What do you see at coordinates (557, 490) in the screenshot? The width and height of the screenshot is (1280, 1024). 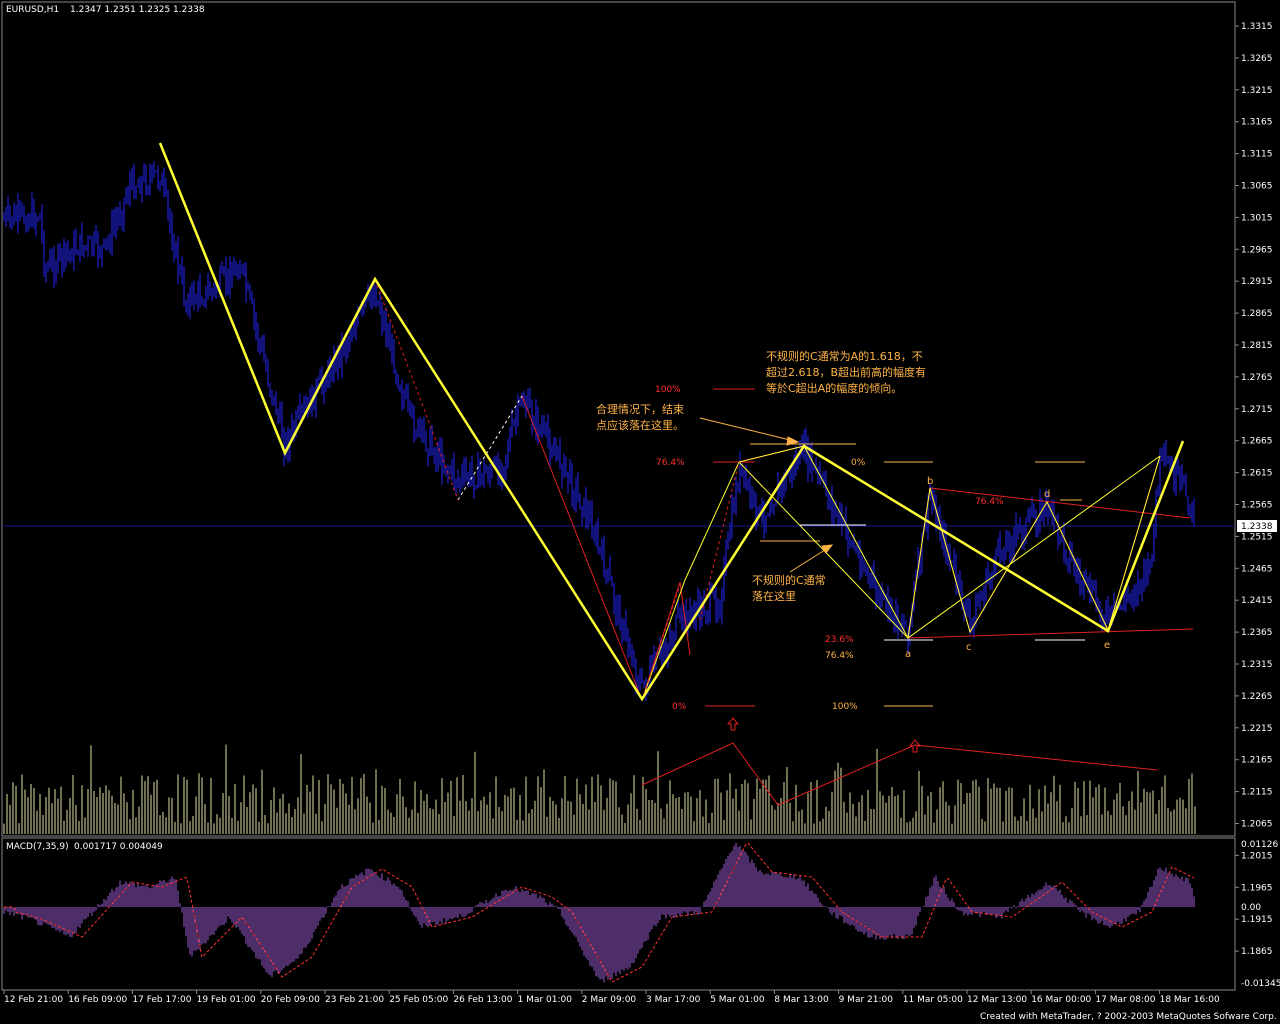 I see `dashed-wave-lines` at bounding box center [557, 490].